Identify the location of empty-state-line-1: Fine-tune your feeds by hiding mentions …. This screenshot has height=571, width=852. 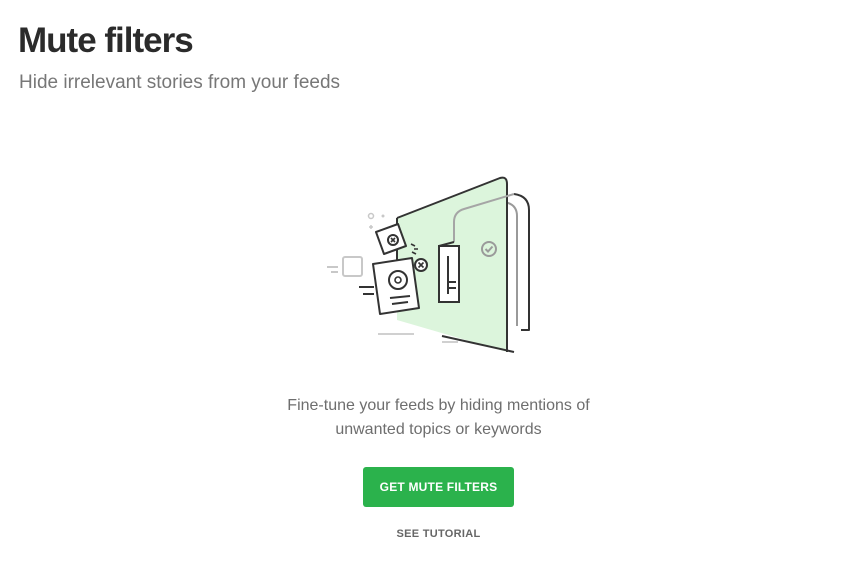
(438, 405).